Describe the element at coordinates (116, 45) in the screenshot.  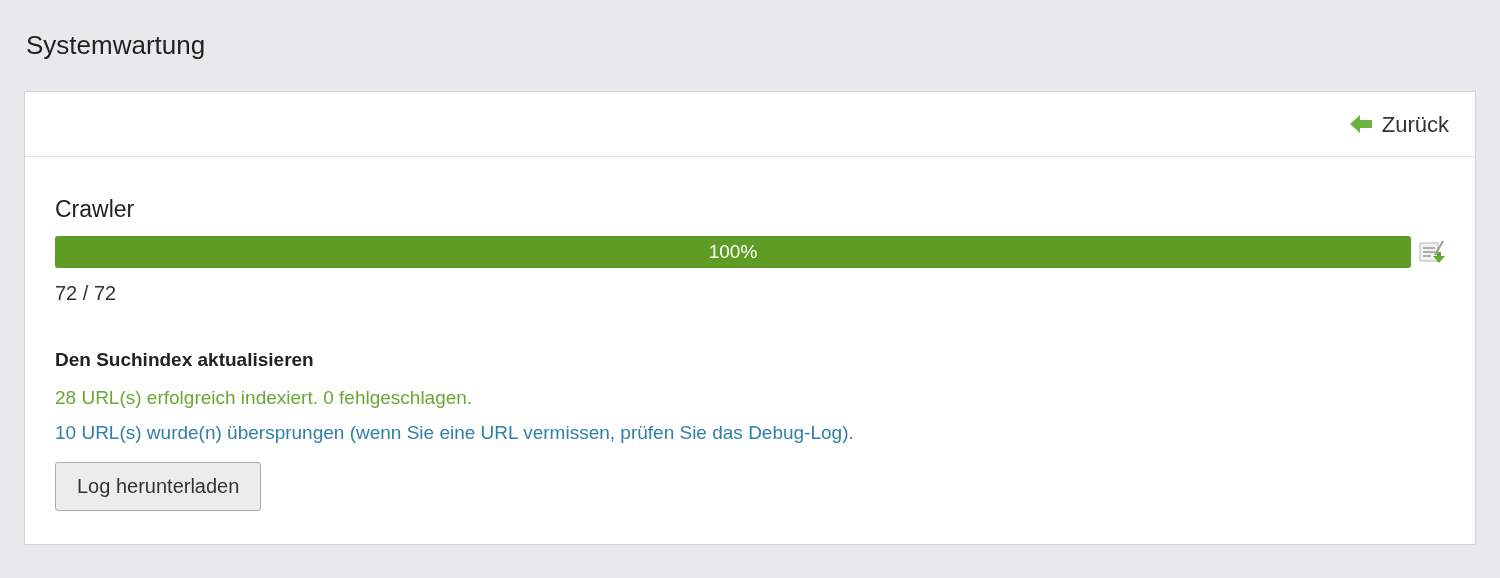
I see `page-title: Systemwartung` at that location.